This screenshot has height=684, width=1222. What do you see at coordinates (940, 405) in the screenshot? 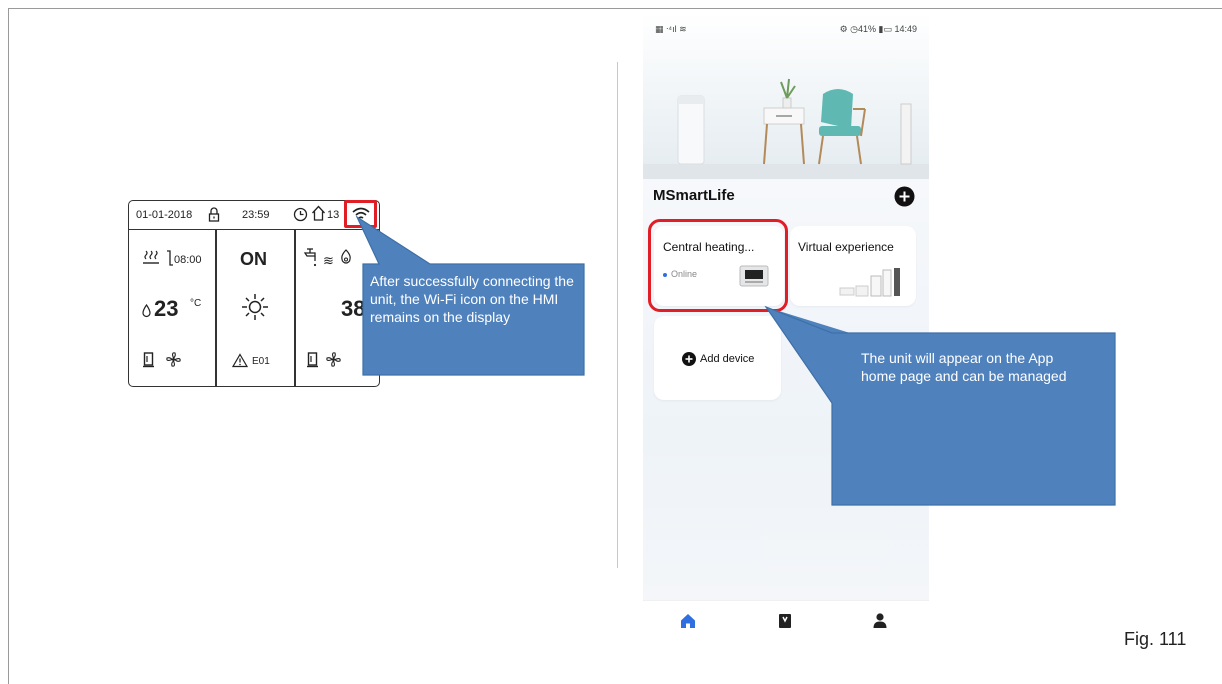
I see `app-callout-shape` at bounding box center [940, 405].